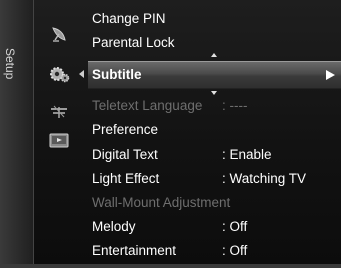  What do you see at coordinates (247, 154) in the screenshot?
I see `menu-item-value: : Enable` at bounding box center [247, 154].